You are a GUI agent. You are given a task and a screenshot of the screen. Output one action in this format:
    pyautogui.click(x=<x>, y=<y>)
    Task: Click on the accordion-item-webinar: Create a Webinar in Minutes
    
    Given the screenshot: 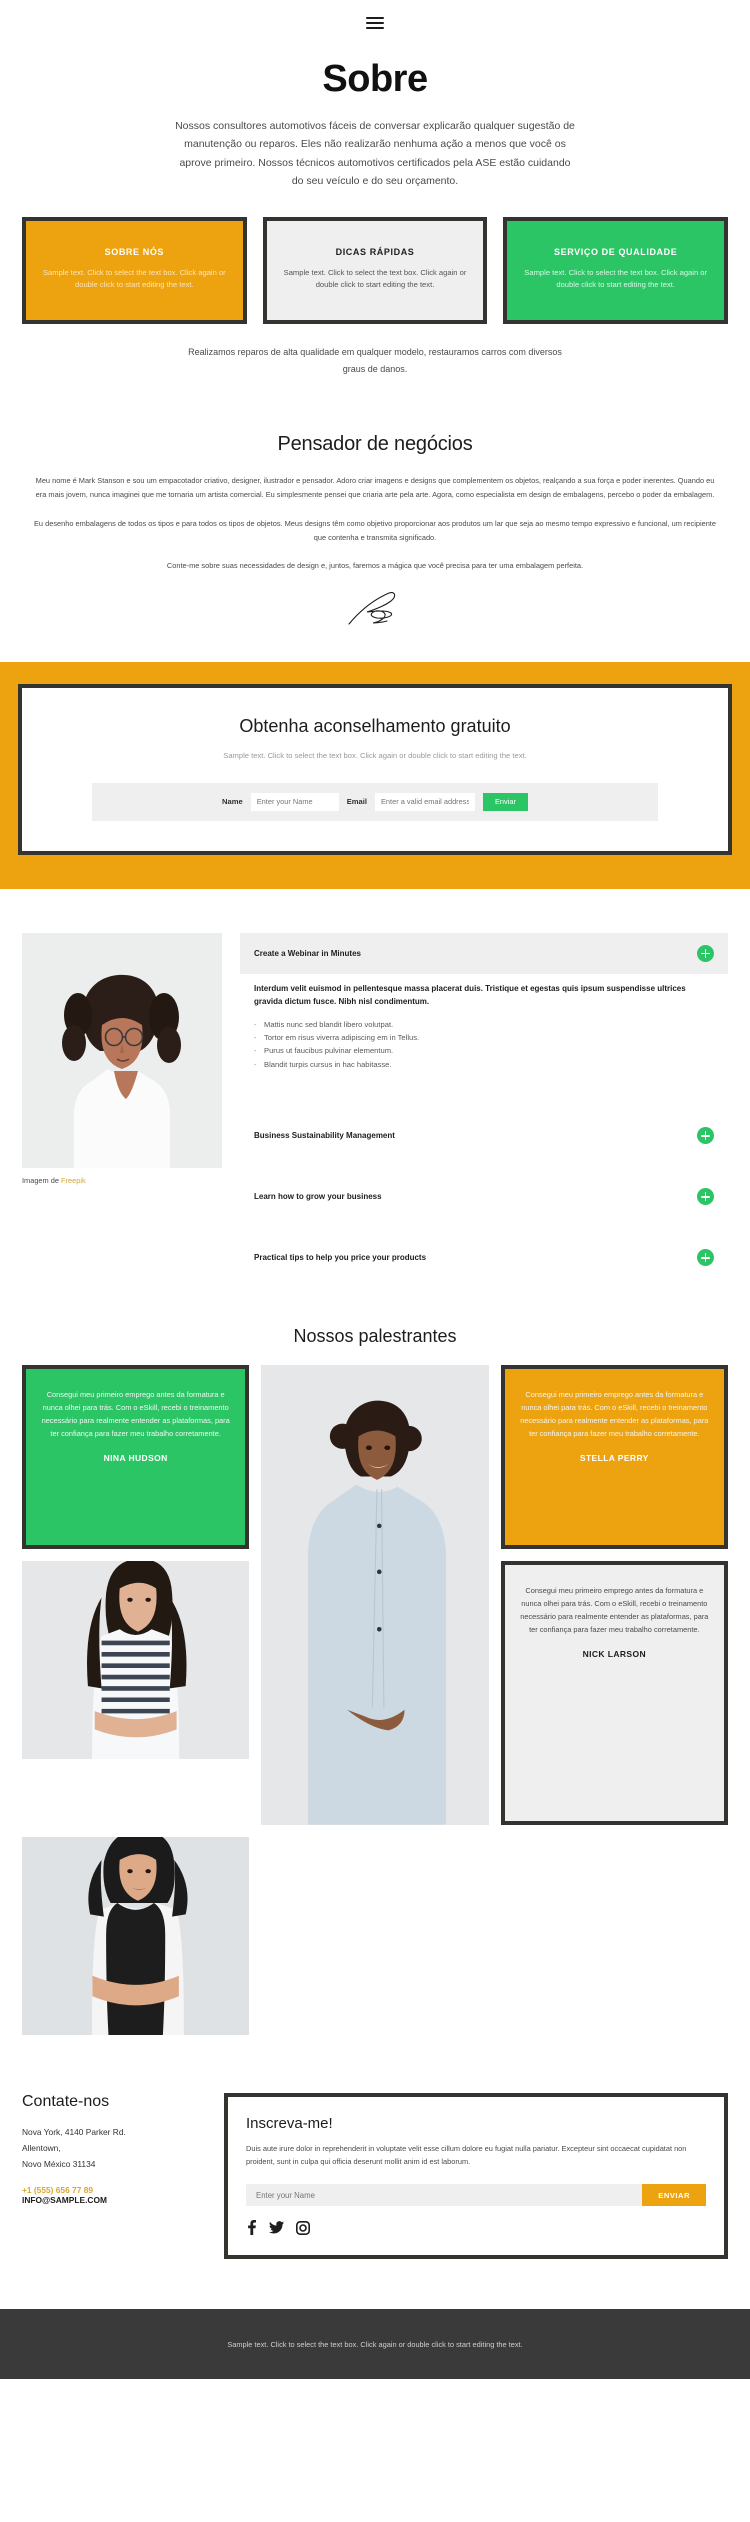 What is the action you would take?
    pyautogui.click(x=484, y=953)
    